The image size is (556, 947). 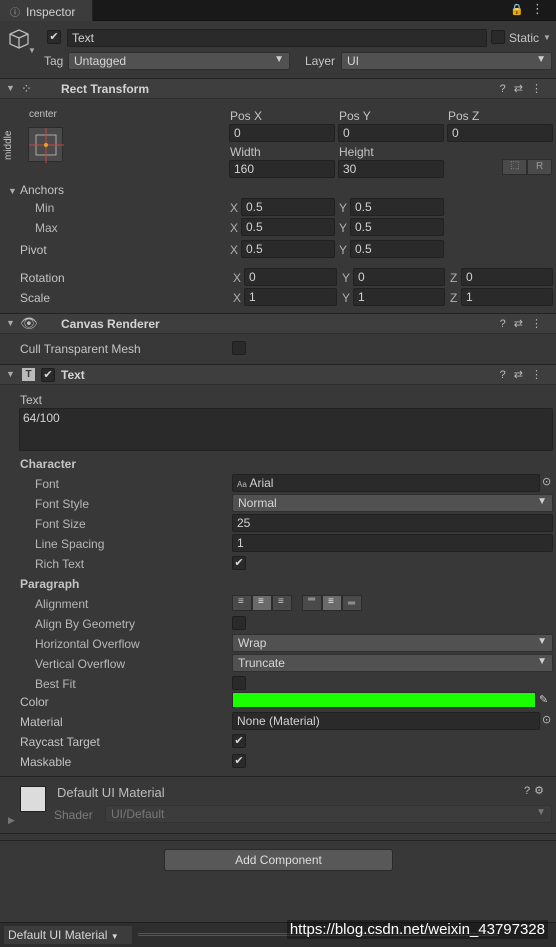 I want to click on font-style-value: Normal, so click(x=257, y=503).